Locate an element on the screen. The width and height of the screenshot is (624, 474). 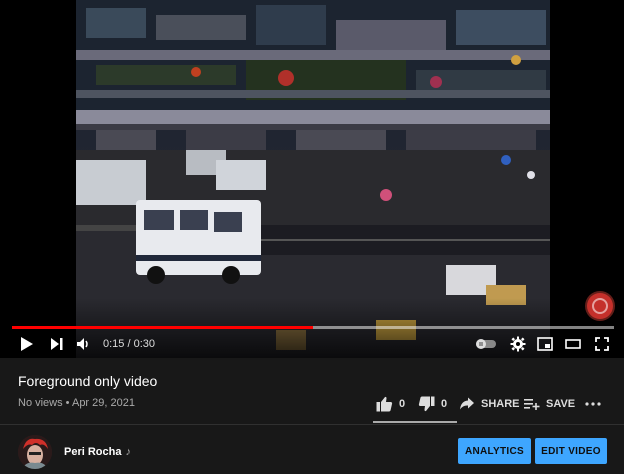
video-title: Foreground only video is located at coordinates (88, 381).